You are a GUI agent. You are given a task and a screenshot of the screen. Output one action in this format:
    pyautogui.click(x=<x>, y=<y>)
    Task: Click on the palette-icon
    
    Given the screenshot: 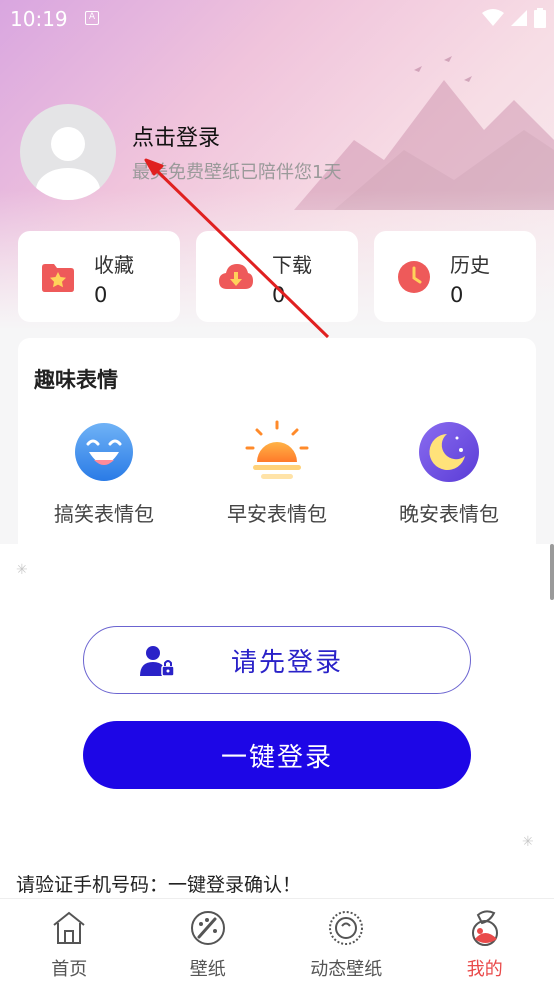 What is the action you would take?
    pyautogui.click(x=207, y=928)
    